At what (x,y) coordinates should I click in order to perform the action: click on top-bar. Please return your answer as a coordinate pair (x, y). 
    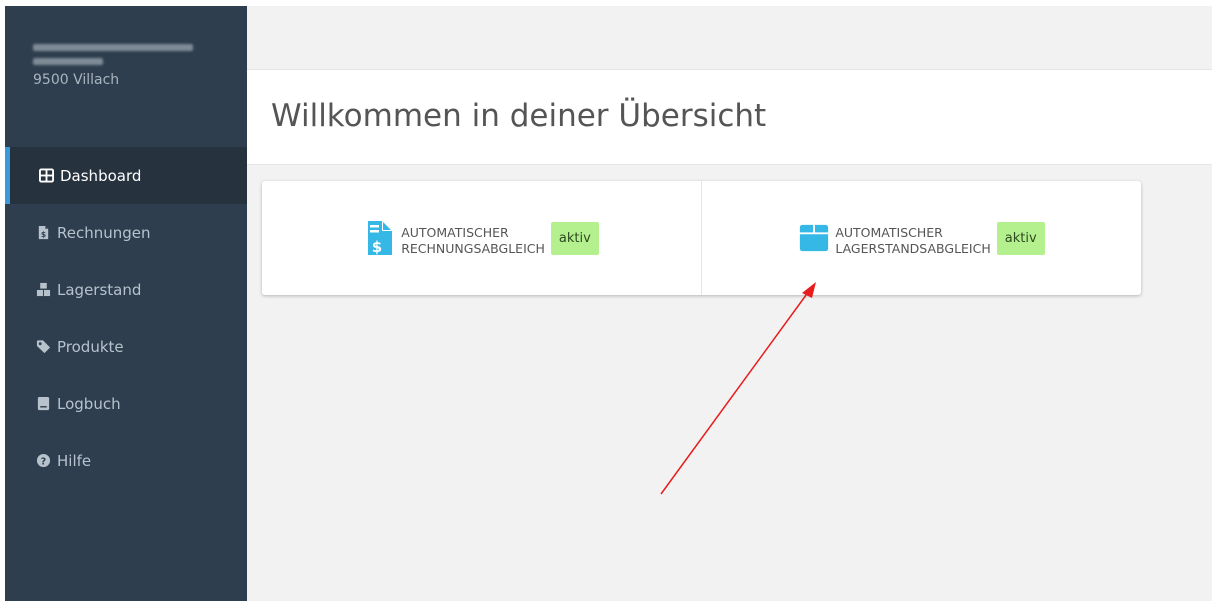
    Looking at the image, I should click on (729, 38).